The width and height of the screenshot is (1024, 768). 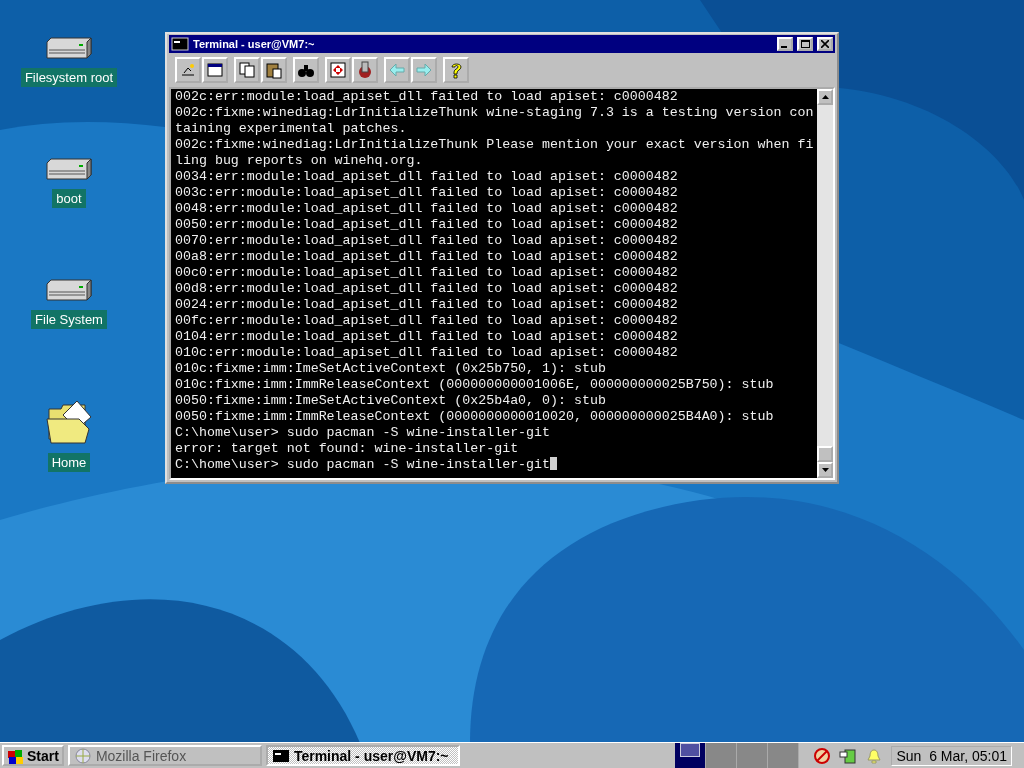 I want to click on terminal-line: 0050:fixme:imm:ImmReleaseContext (0000000000010020, 000000000025B4A0): stub, so click(x=475, y=417).